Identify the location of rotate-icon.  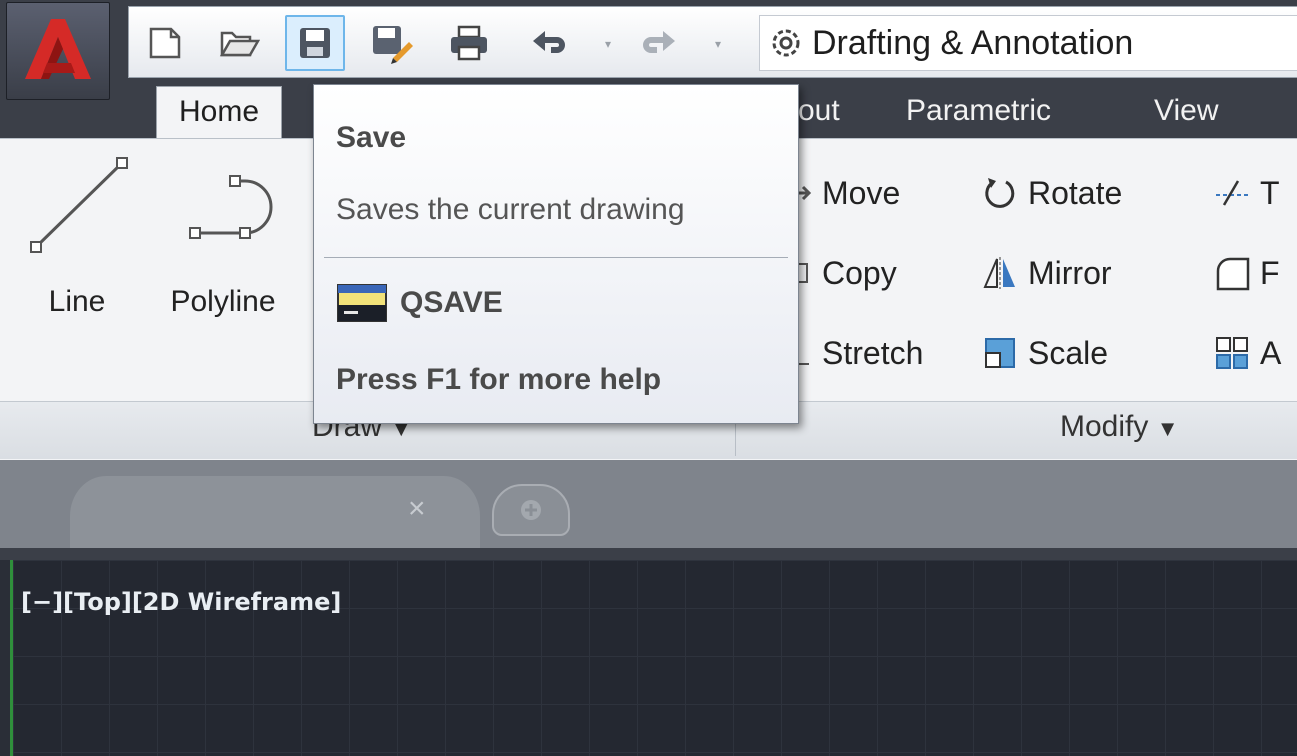
(1000, 193).